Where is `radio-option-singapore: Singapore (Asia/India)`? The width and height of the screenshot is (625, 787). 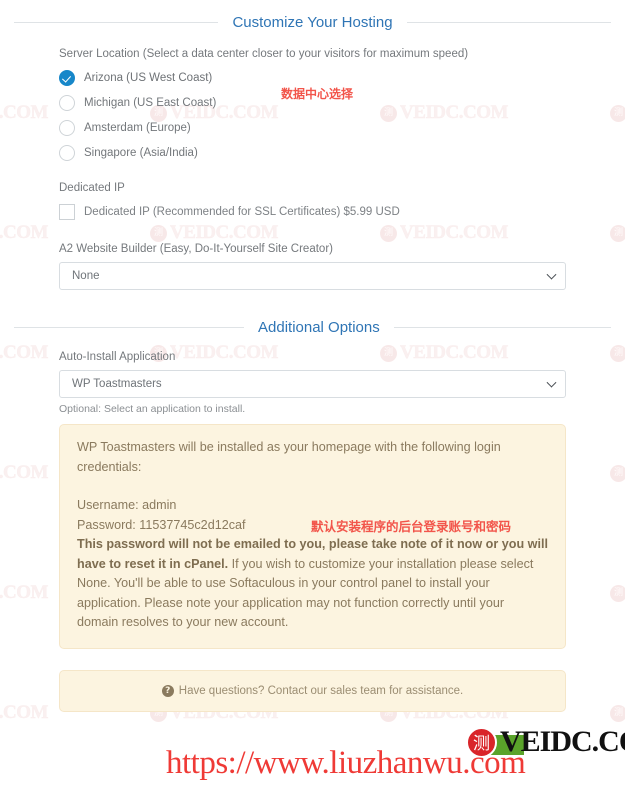 radio-option-singapore: Singapore (Asia/India) is located at coordinates (312, 152).